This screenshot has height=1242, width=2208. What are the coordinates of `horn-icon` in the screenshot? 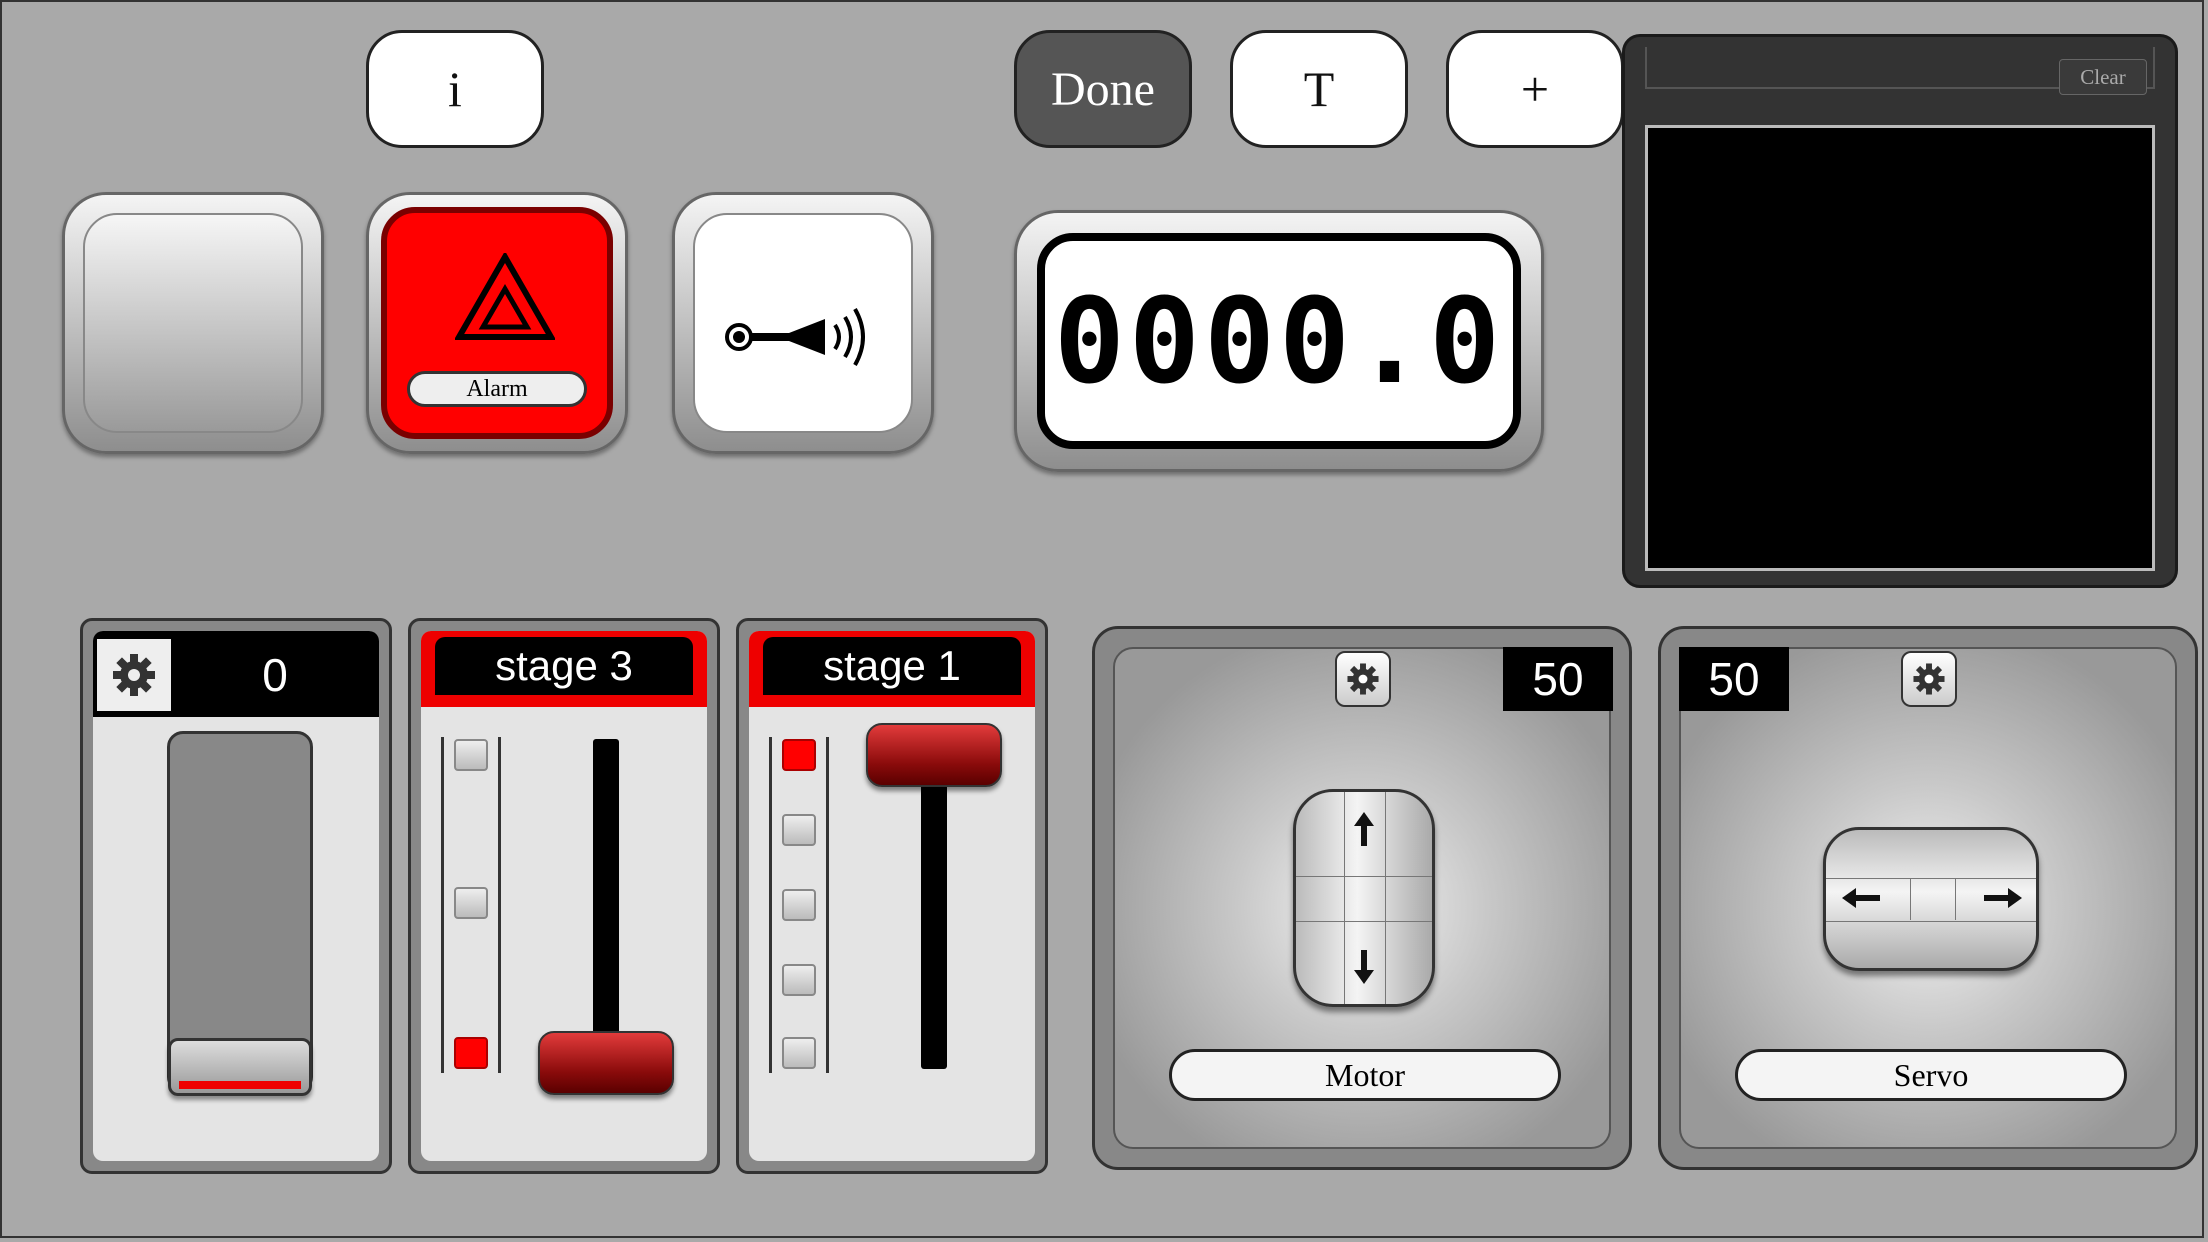 It's located at (795, 337).